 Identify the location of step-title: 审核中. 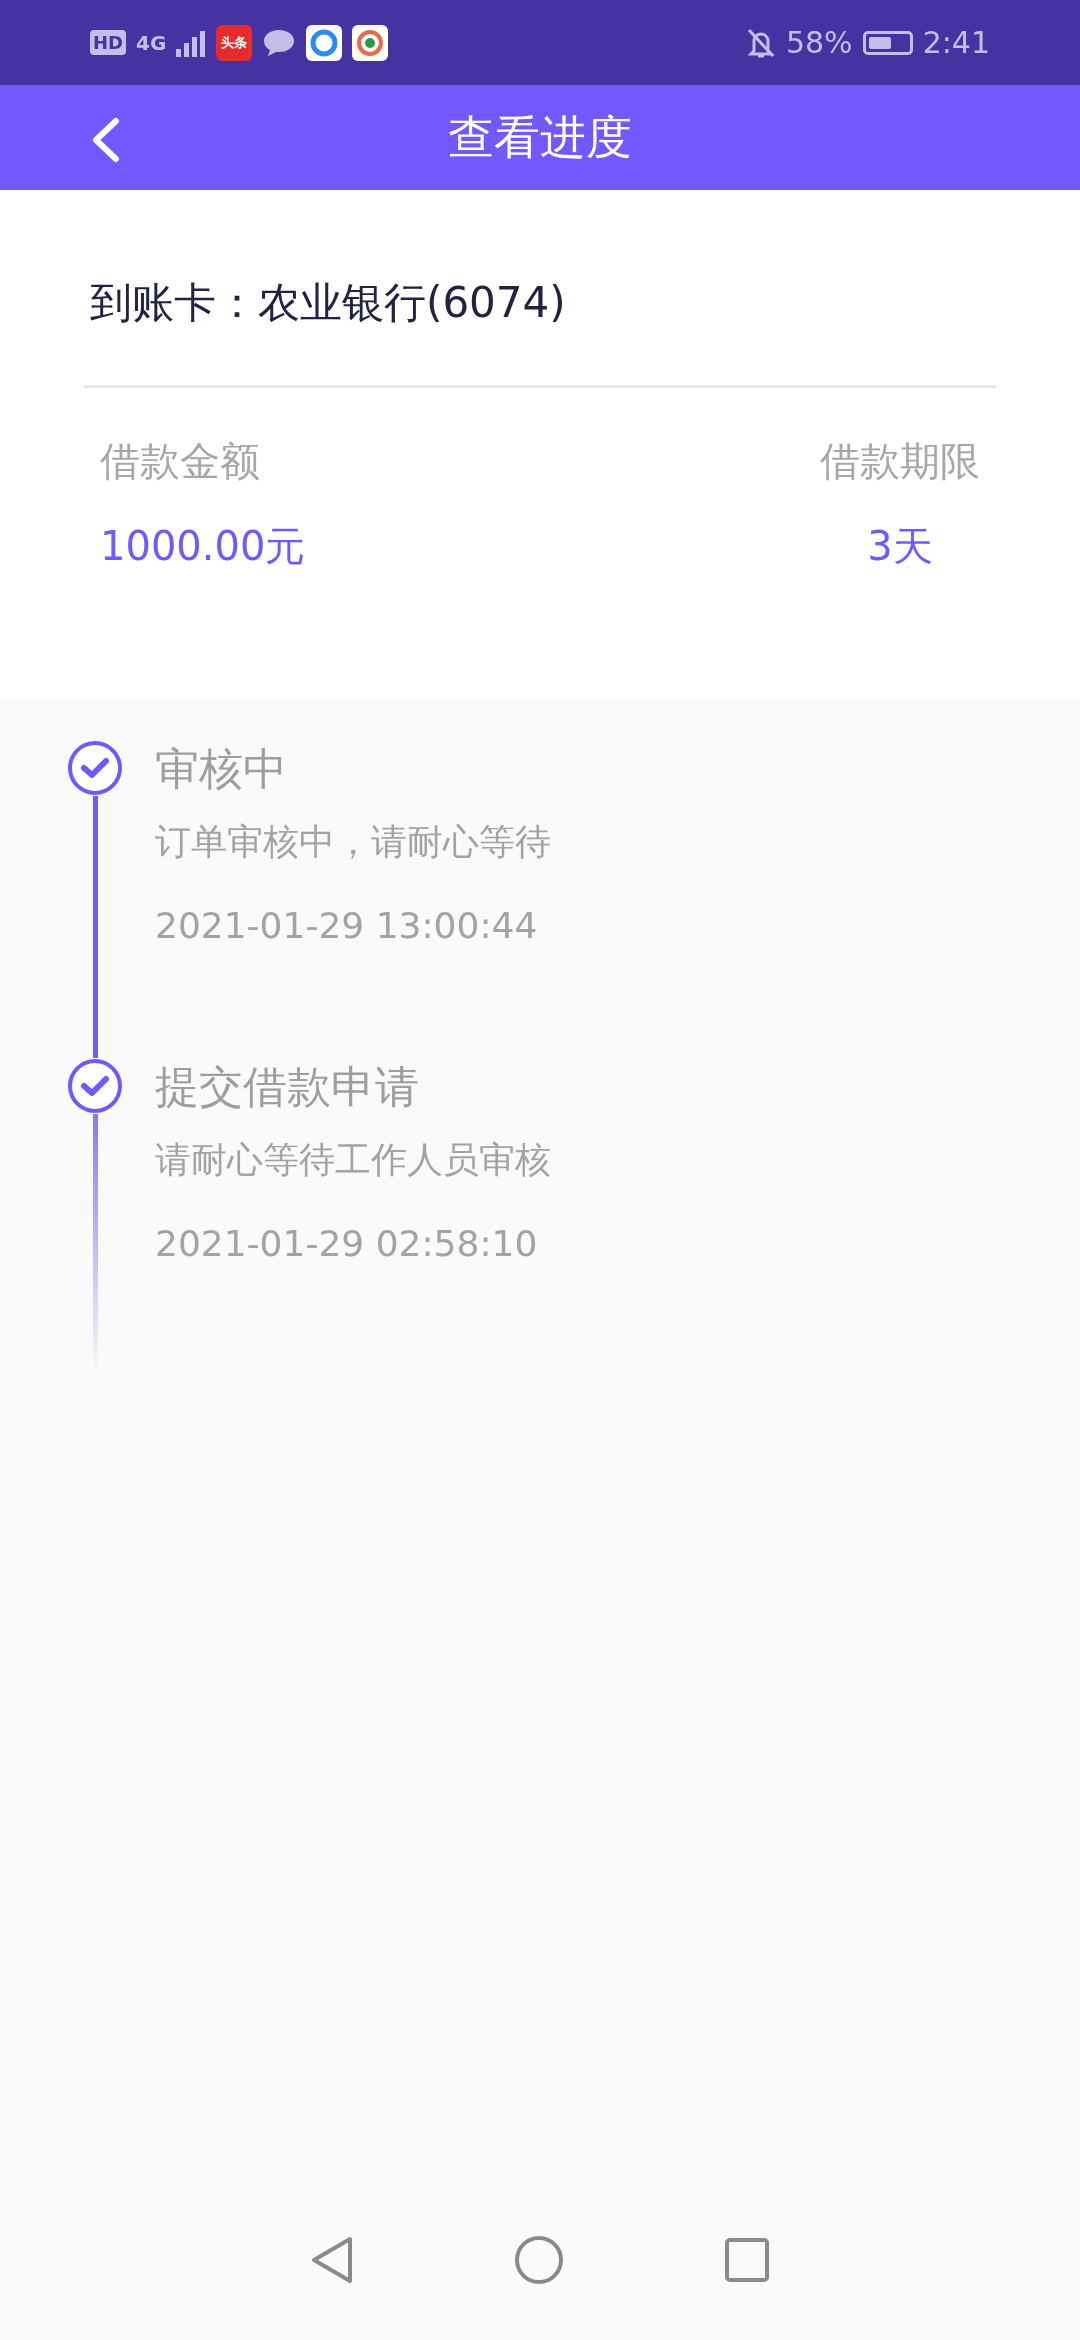
(221, 769).